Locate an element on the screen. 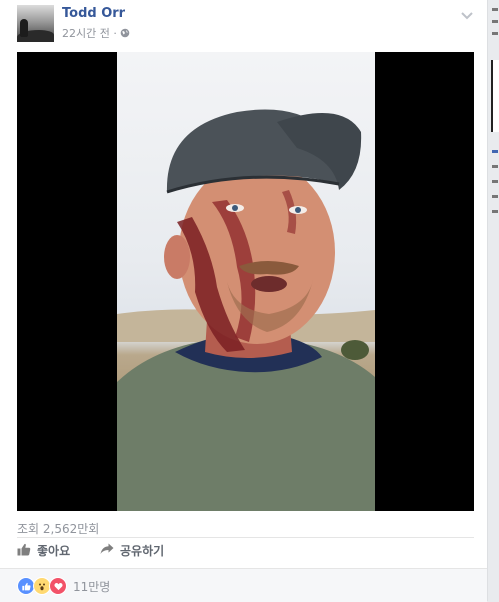 This screenshot has height=602, width=499. post-meta: 22시간 전 · is located at coordinates (96, 33).